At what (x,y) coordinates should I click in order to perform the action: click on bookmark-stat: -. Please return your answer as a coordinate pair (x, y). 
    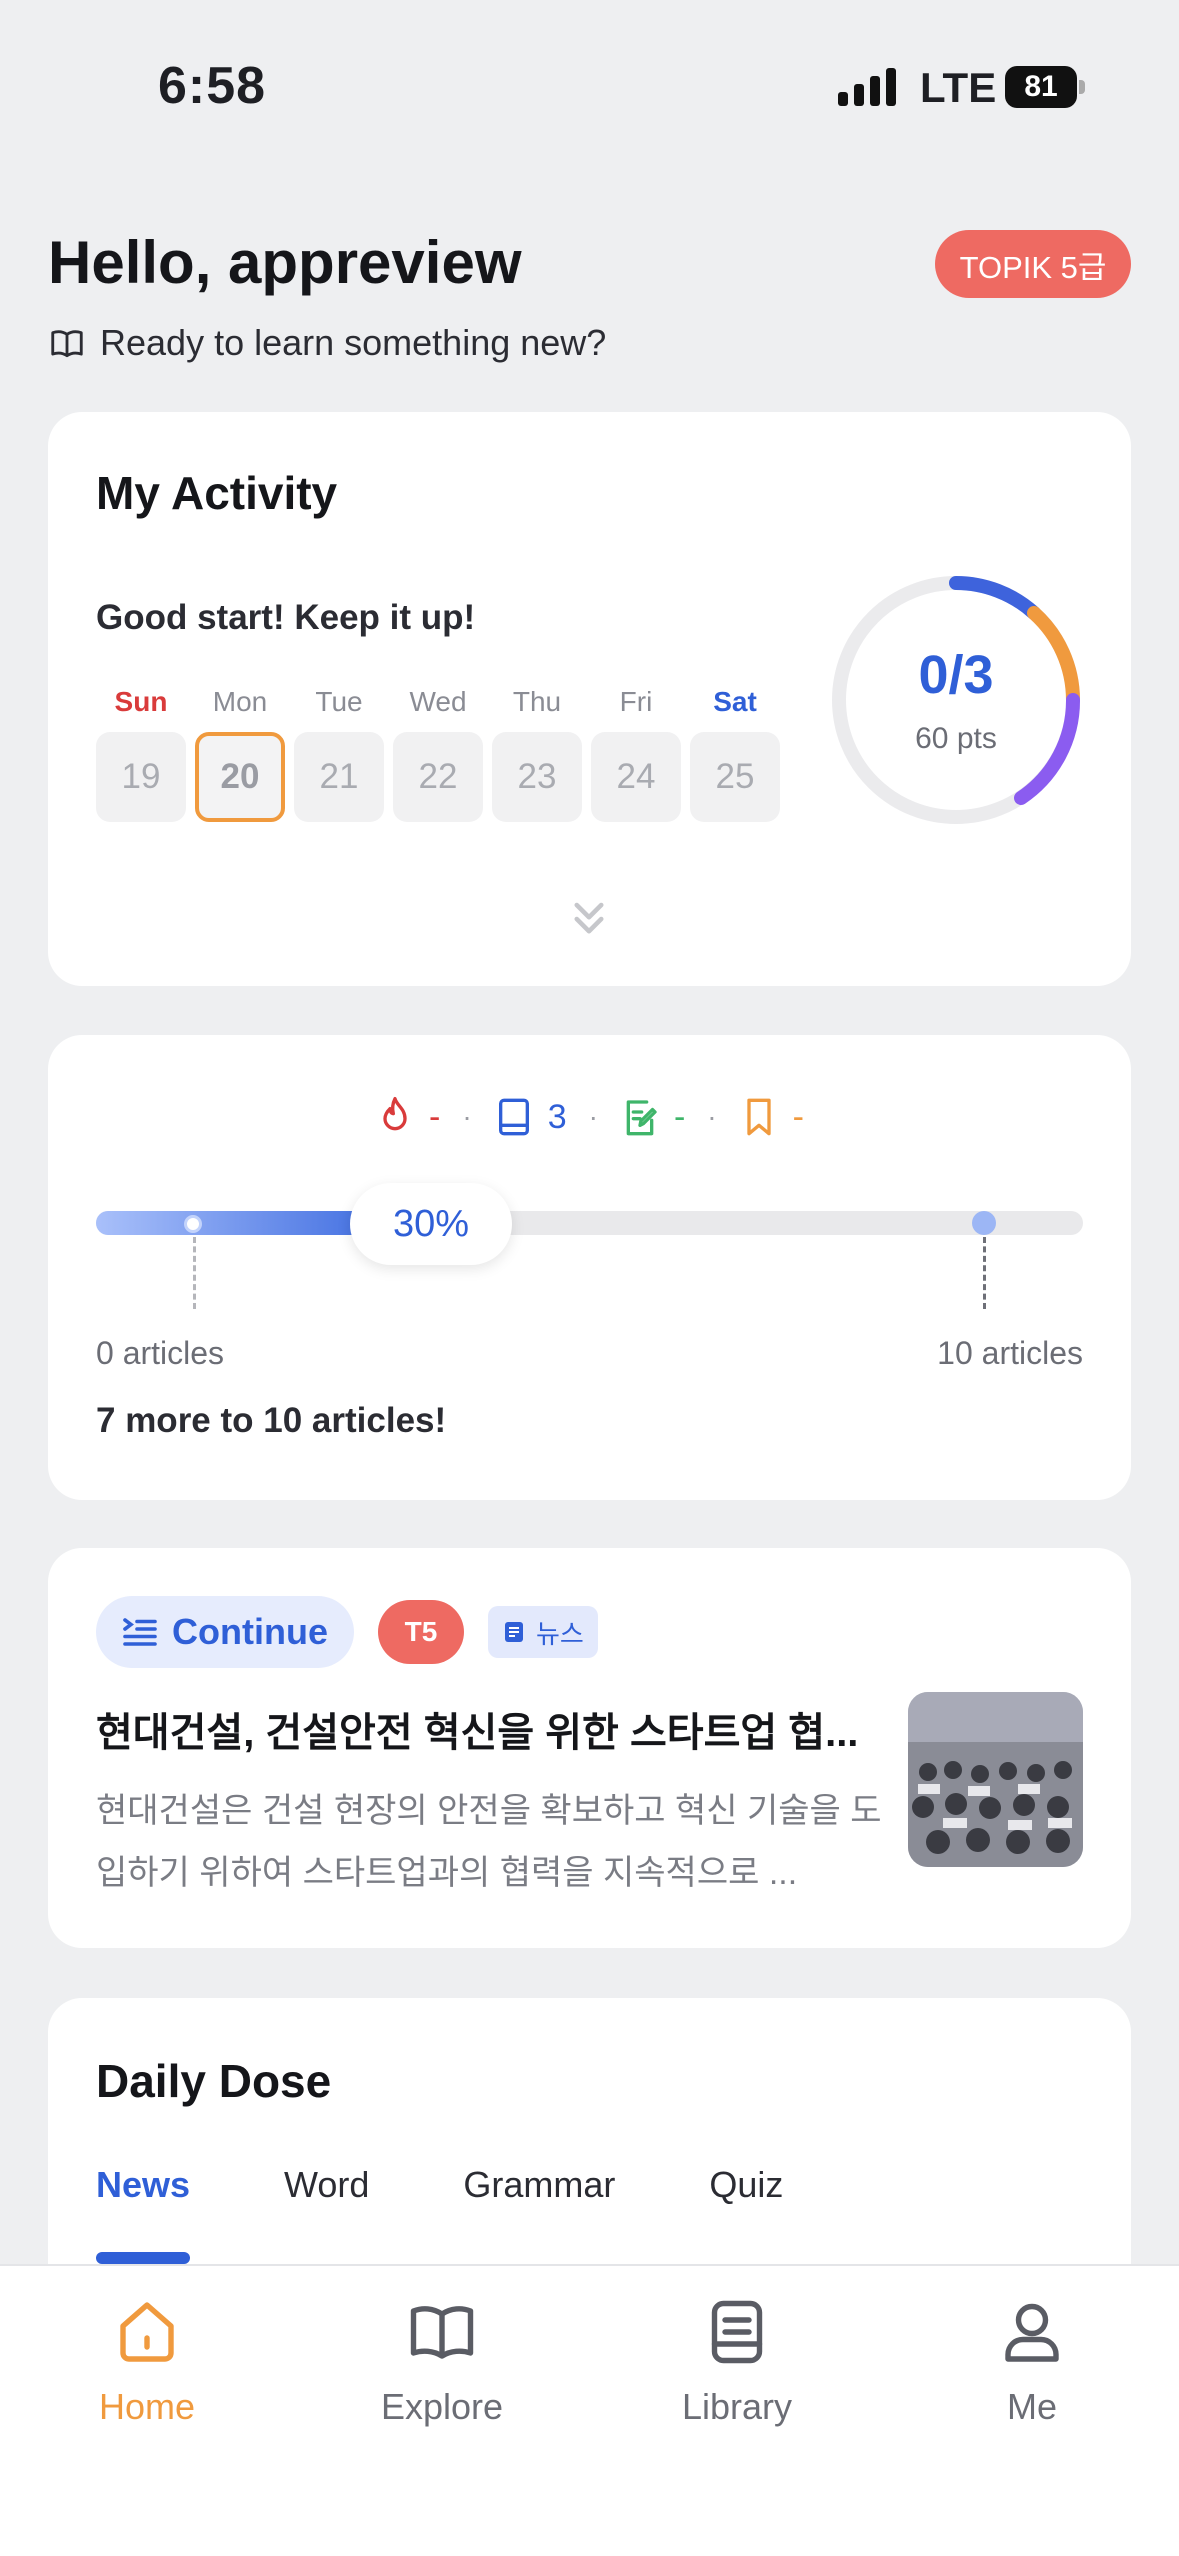
    Looking at the image, I should click on (771, 1117).